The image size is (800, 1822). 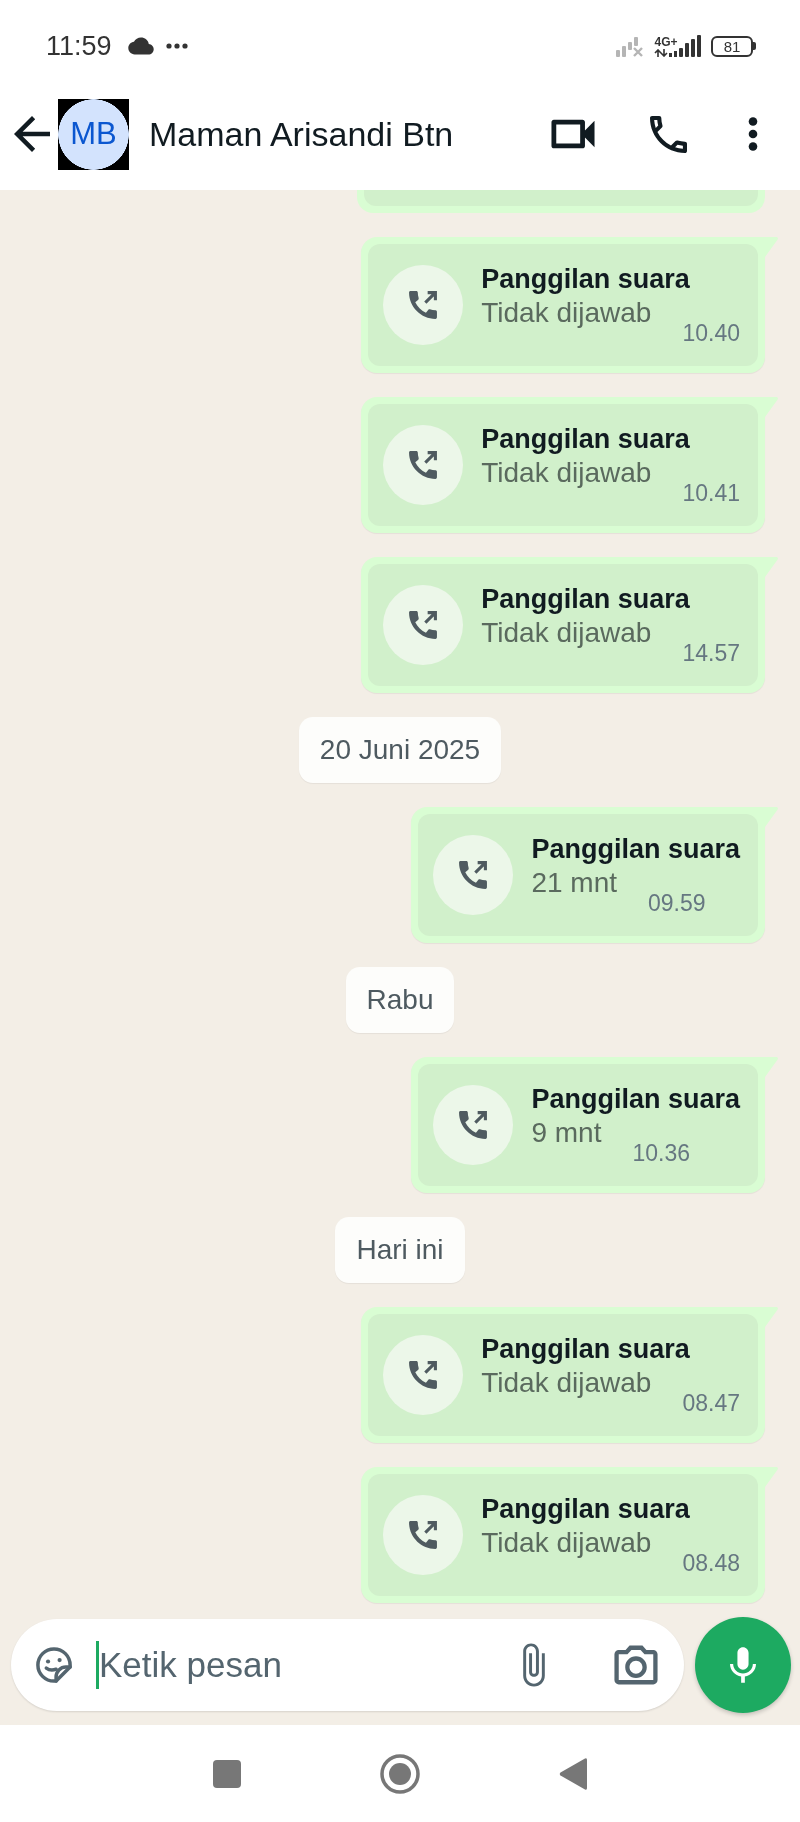 I want to click on cloud-icon, so click(x=140, y=46).